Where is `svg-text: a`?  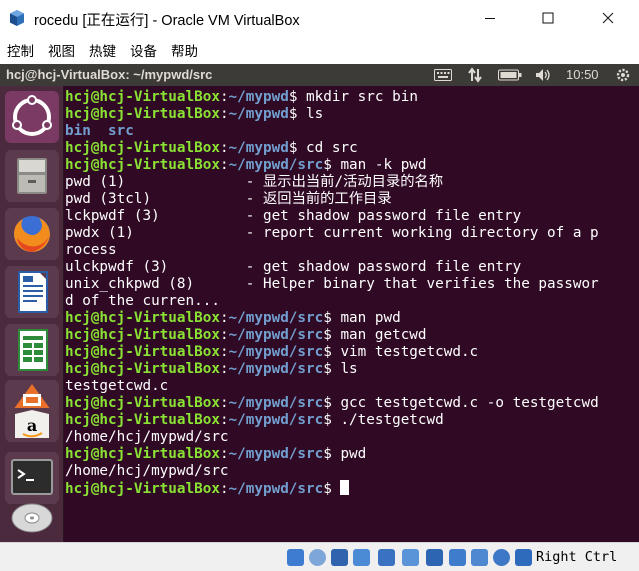
svg-text: a is located at coordinates (32, 425).